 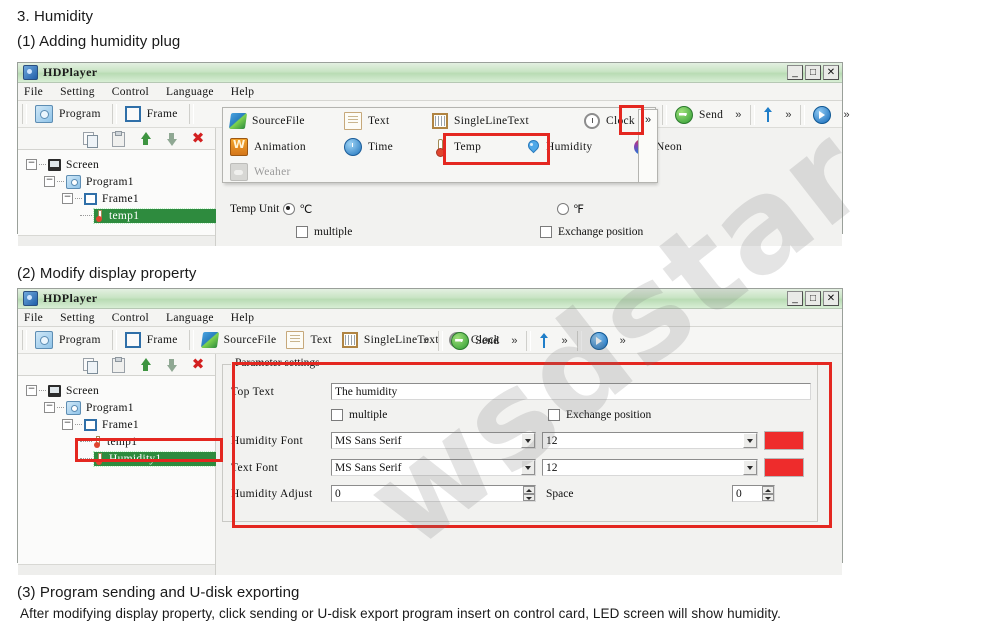 I want to click on plugin-temp-button: Temp, so click(x=476, y=147).